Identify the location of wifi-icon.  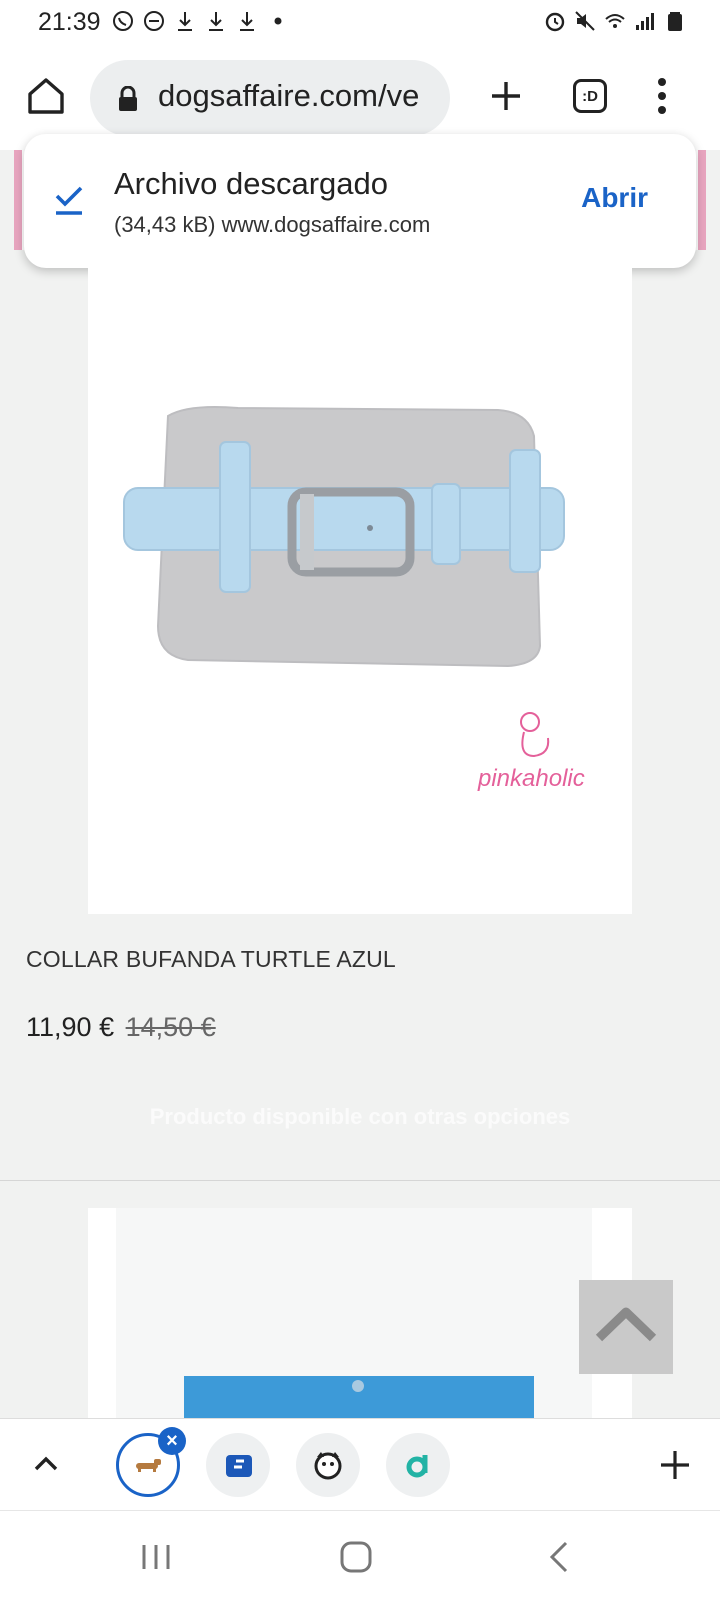
(615, 21).